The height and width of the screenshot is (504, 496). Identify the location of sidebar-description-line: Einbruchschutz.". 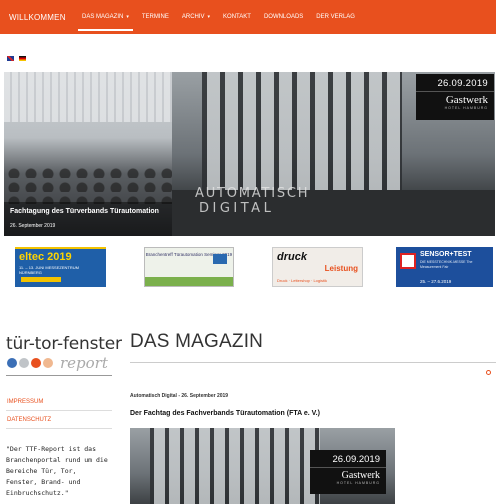
(37, 493).